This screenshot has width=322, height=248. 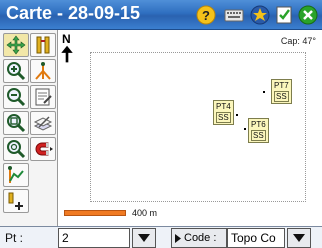 I want to click on window-title: Carte - 28-09-15, so click(x=73, y=13).